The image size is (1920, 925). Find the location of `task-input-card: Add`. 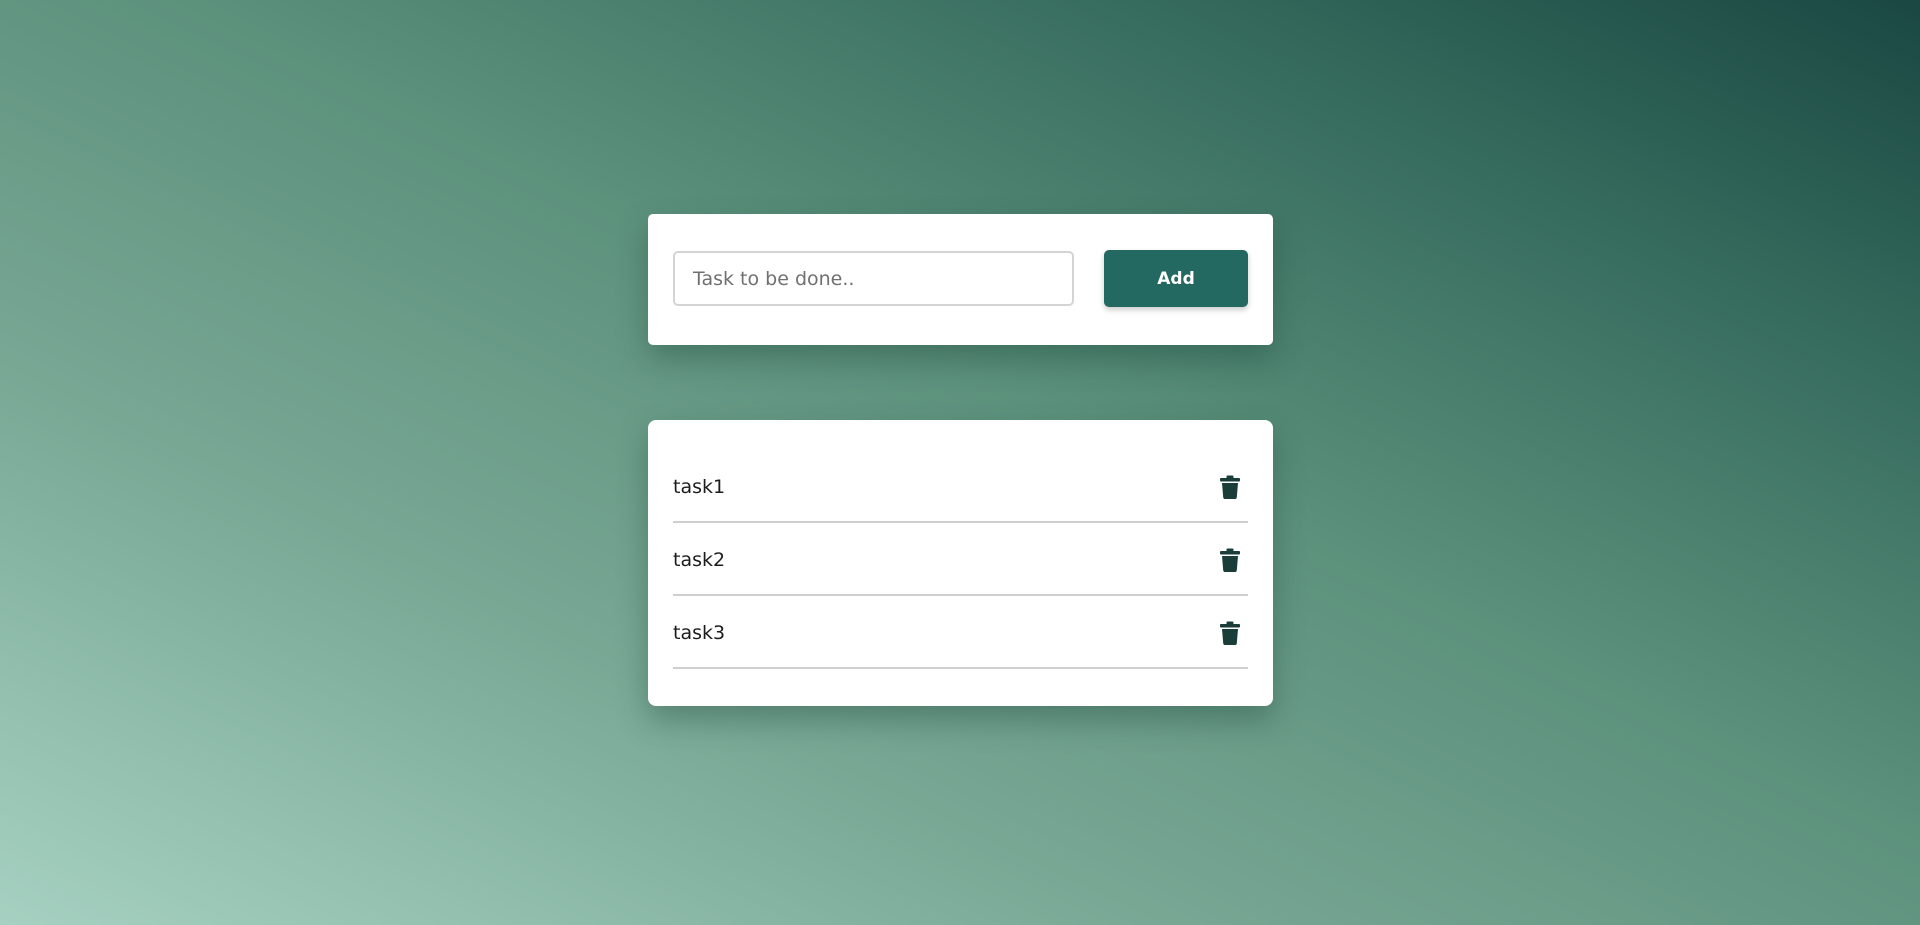

task-input-card: Add is located at coordinates (960, 279).